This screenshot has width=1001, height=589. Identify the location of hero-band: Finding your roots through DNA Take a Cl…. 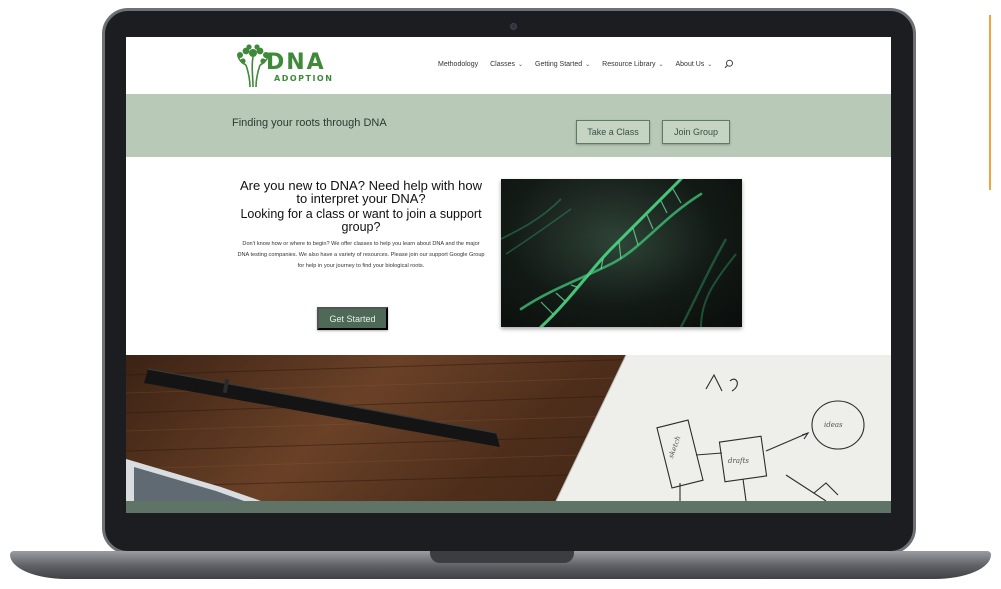
(508, 125).